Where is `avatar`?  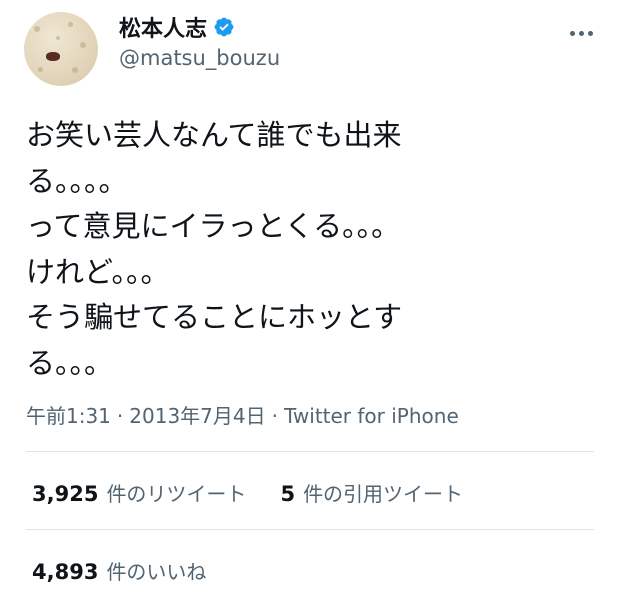 avatar is located at coordinates (61, 49).